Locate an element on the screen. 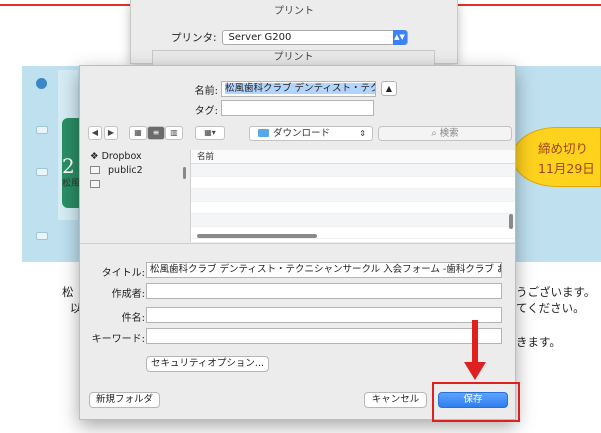 The height and width of the screenshot is (433, 601). title-label: タイトル: is located at coordinates (123, 273).